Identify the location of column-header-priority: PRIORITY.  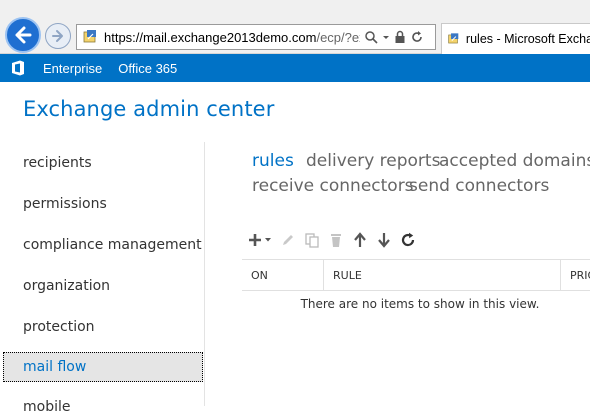
(575, 275).